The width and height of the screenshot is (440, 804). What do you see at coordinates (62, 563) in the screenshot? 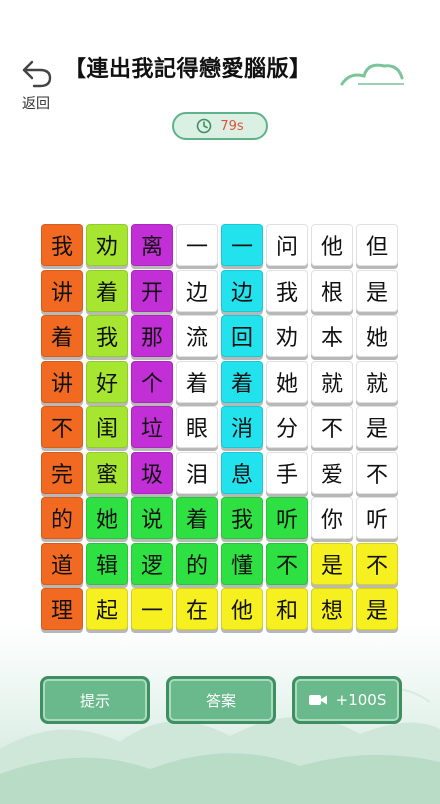
I see `grid-cell: 道` at bounding box center [62, 563].